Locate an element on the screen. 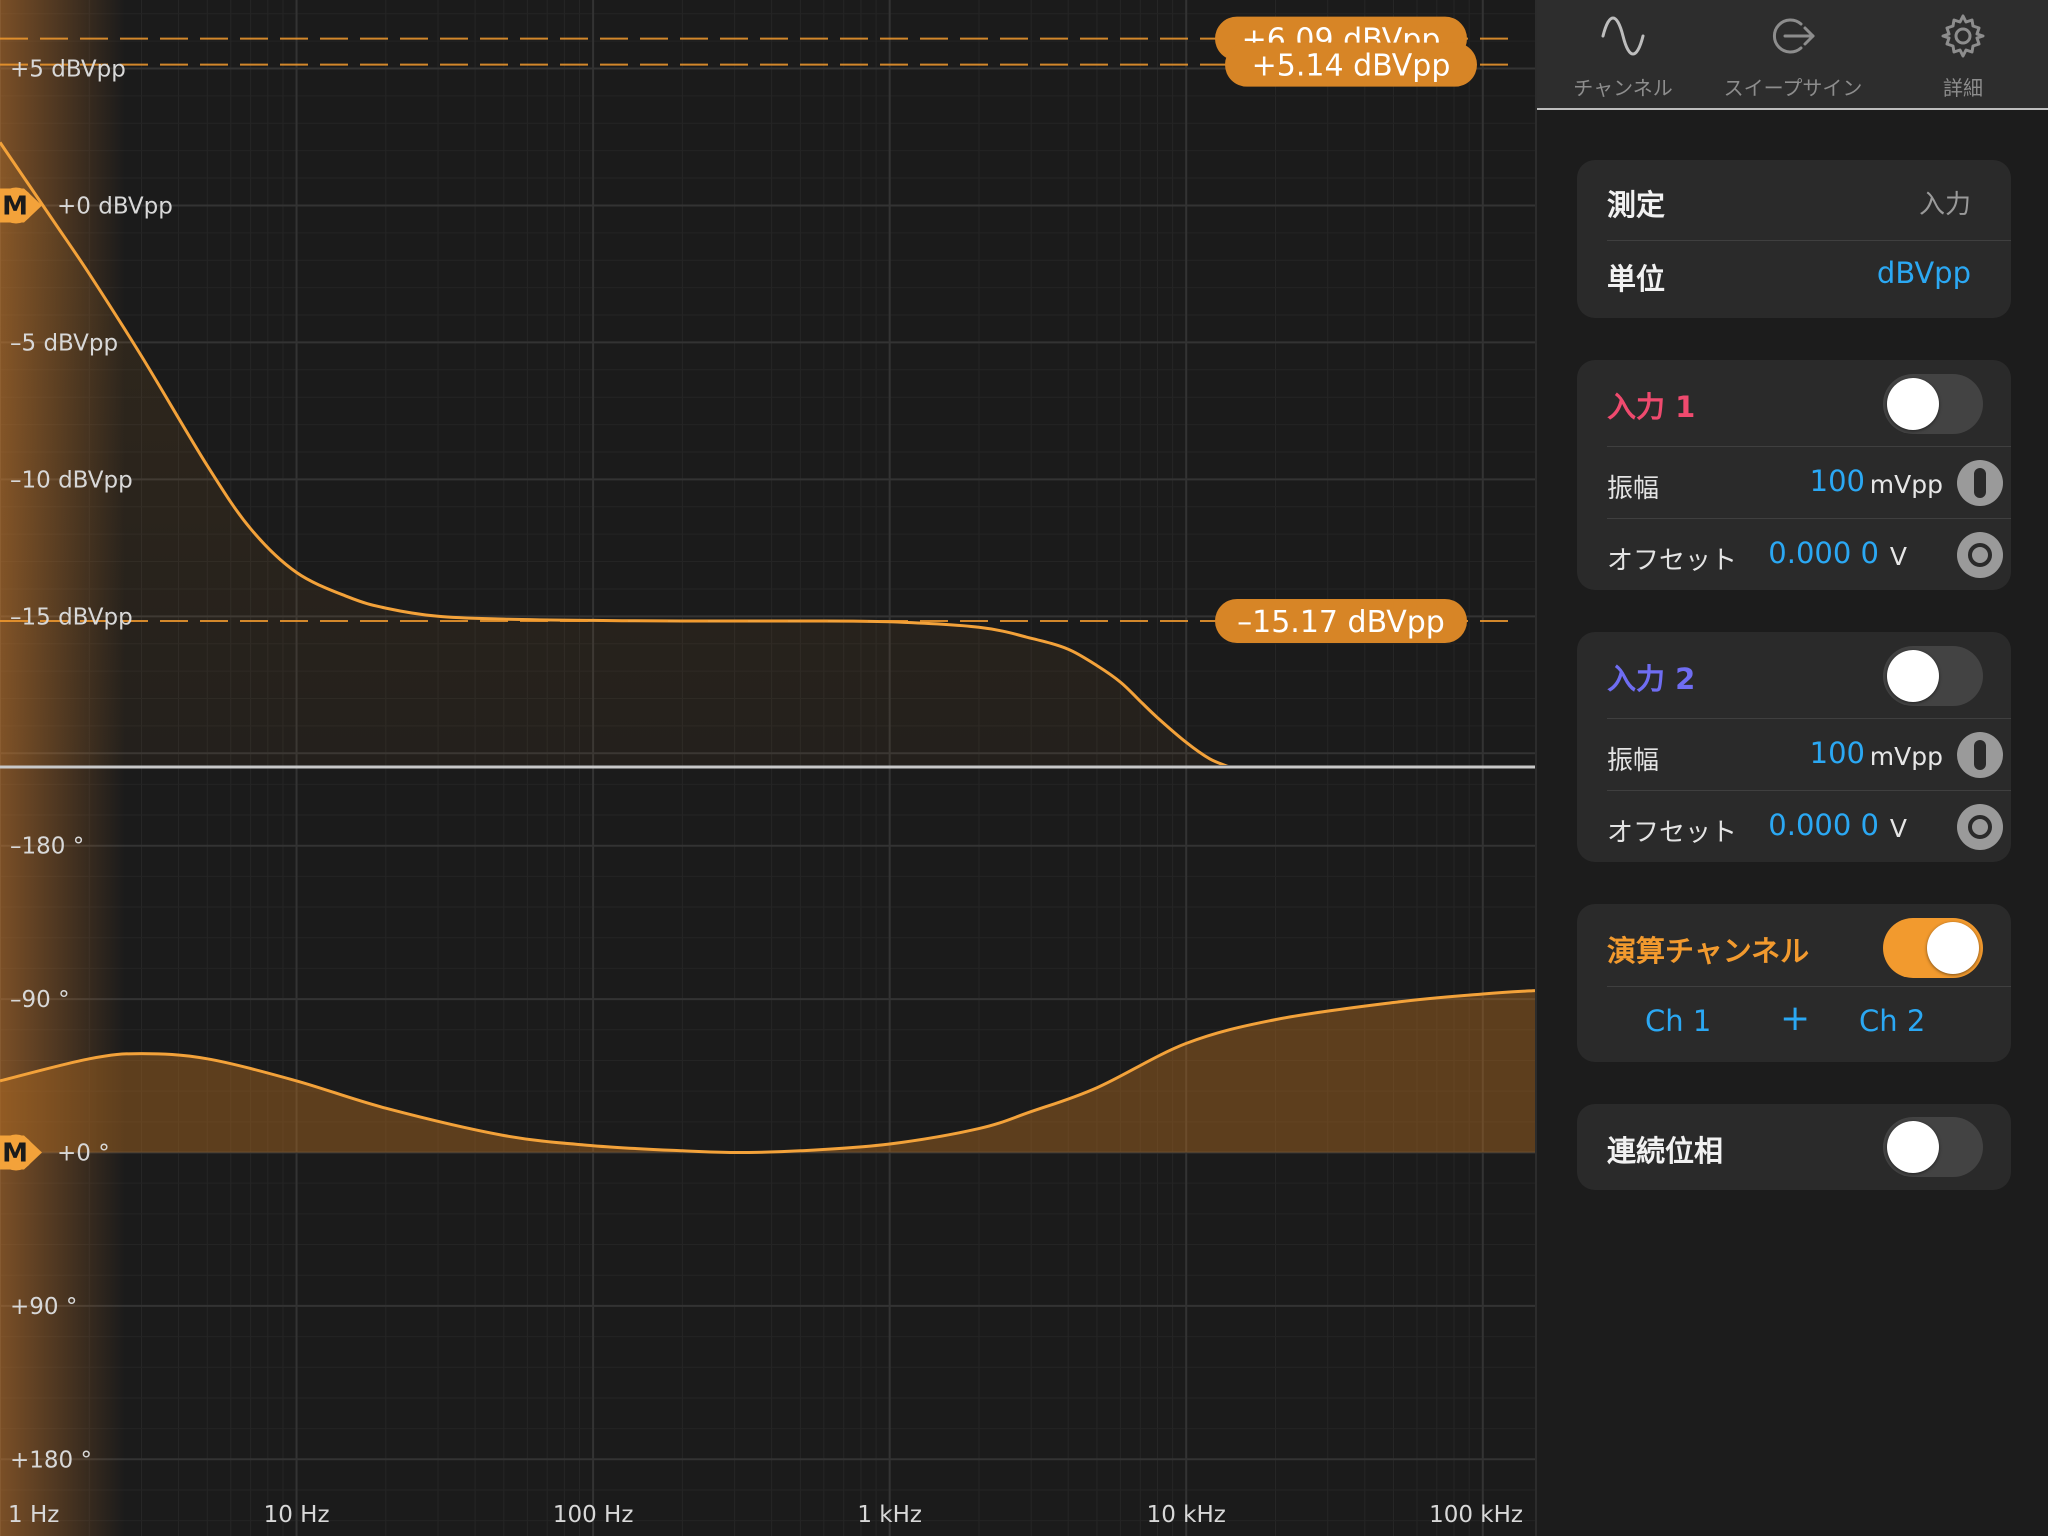 This screenshot has height=1536, width=2048. input2-toggle is located at coordinates (1933, 676).